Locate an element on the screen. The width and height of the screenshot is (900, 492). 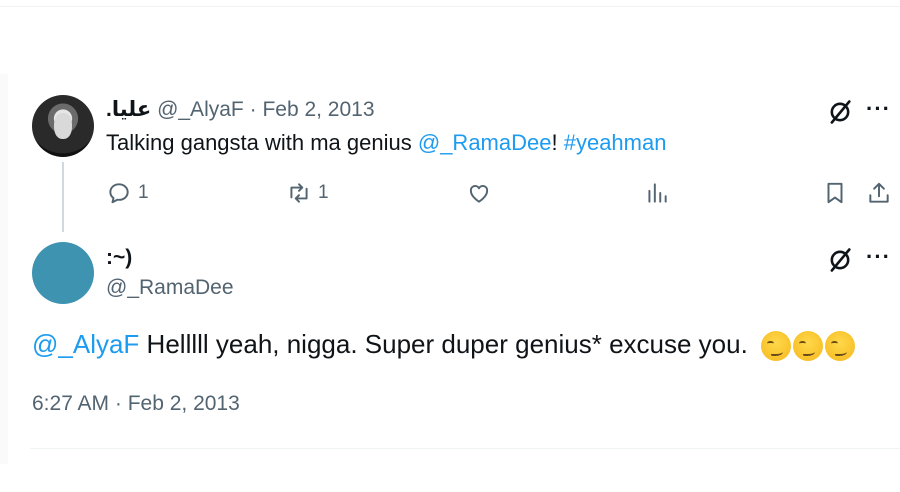
parent-date: Feb 2, 2013 is located at coordinates (318, 109).